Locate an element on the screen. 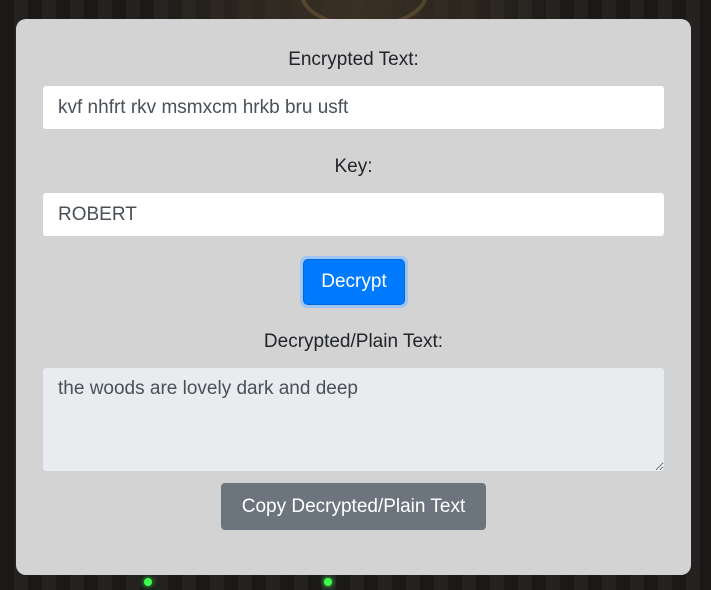 This screenshot has width=711, height=590. encrypted-text-label: Encrypted Text: is located at coordinates (353, 59).